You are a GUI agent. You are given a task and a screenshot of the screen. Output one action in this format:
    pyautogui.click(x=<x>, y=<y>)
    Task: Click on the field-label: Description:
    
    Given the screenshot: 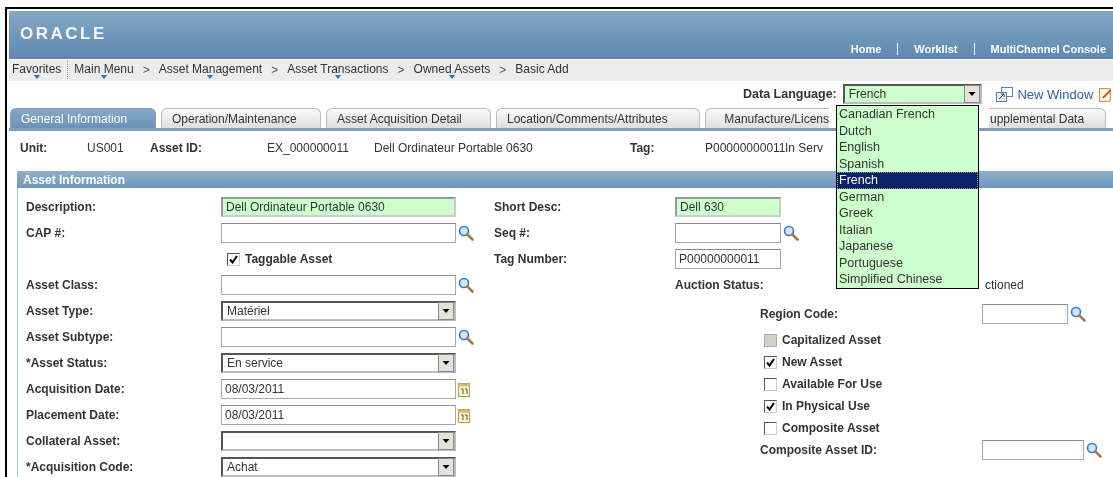 What is the action you would take?
    pyautogui.click(x=61, y=207)
    